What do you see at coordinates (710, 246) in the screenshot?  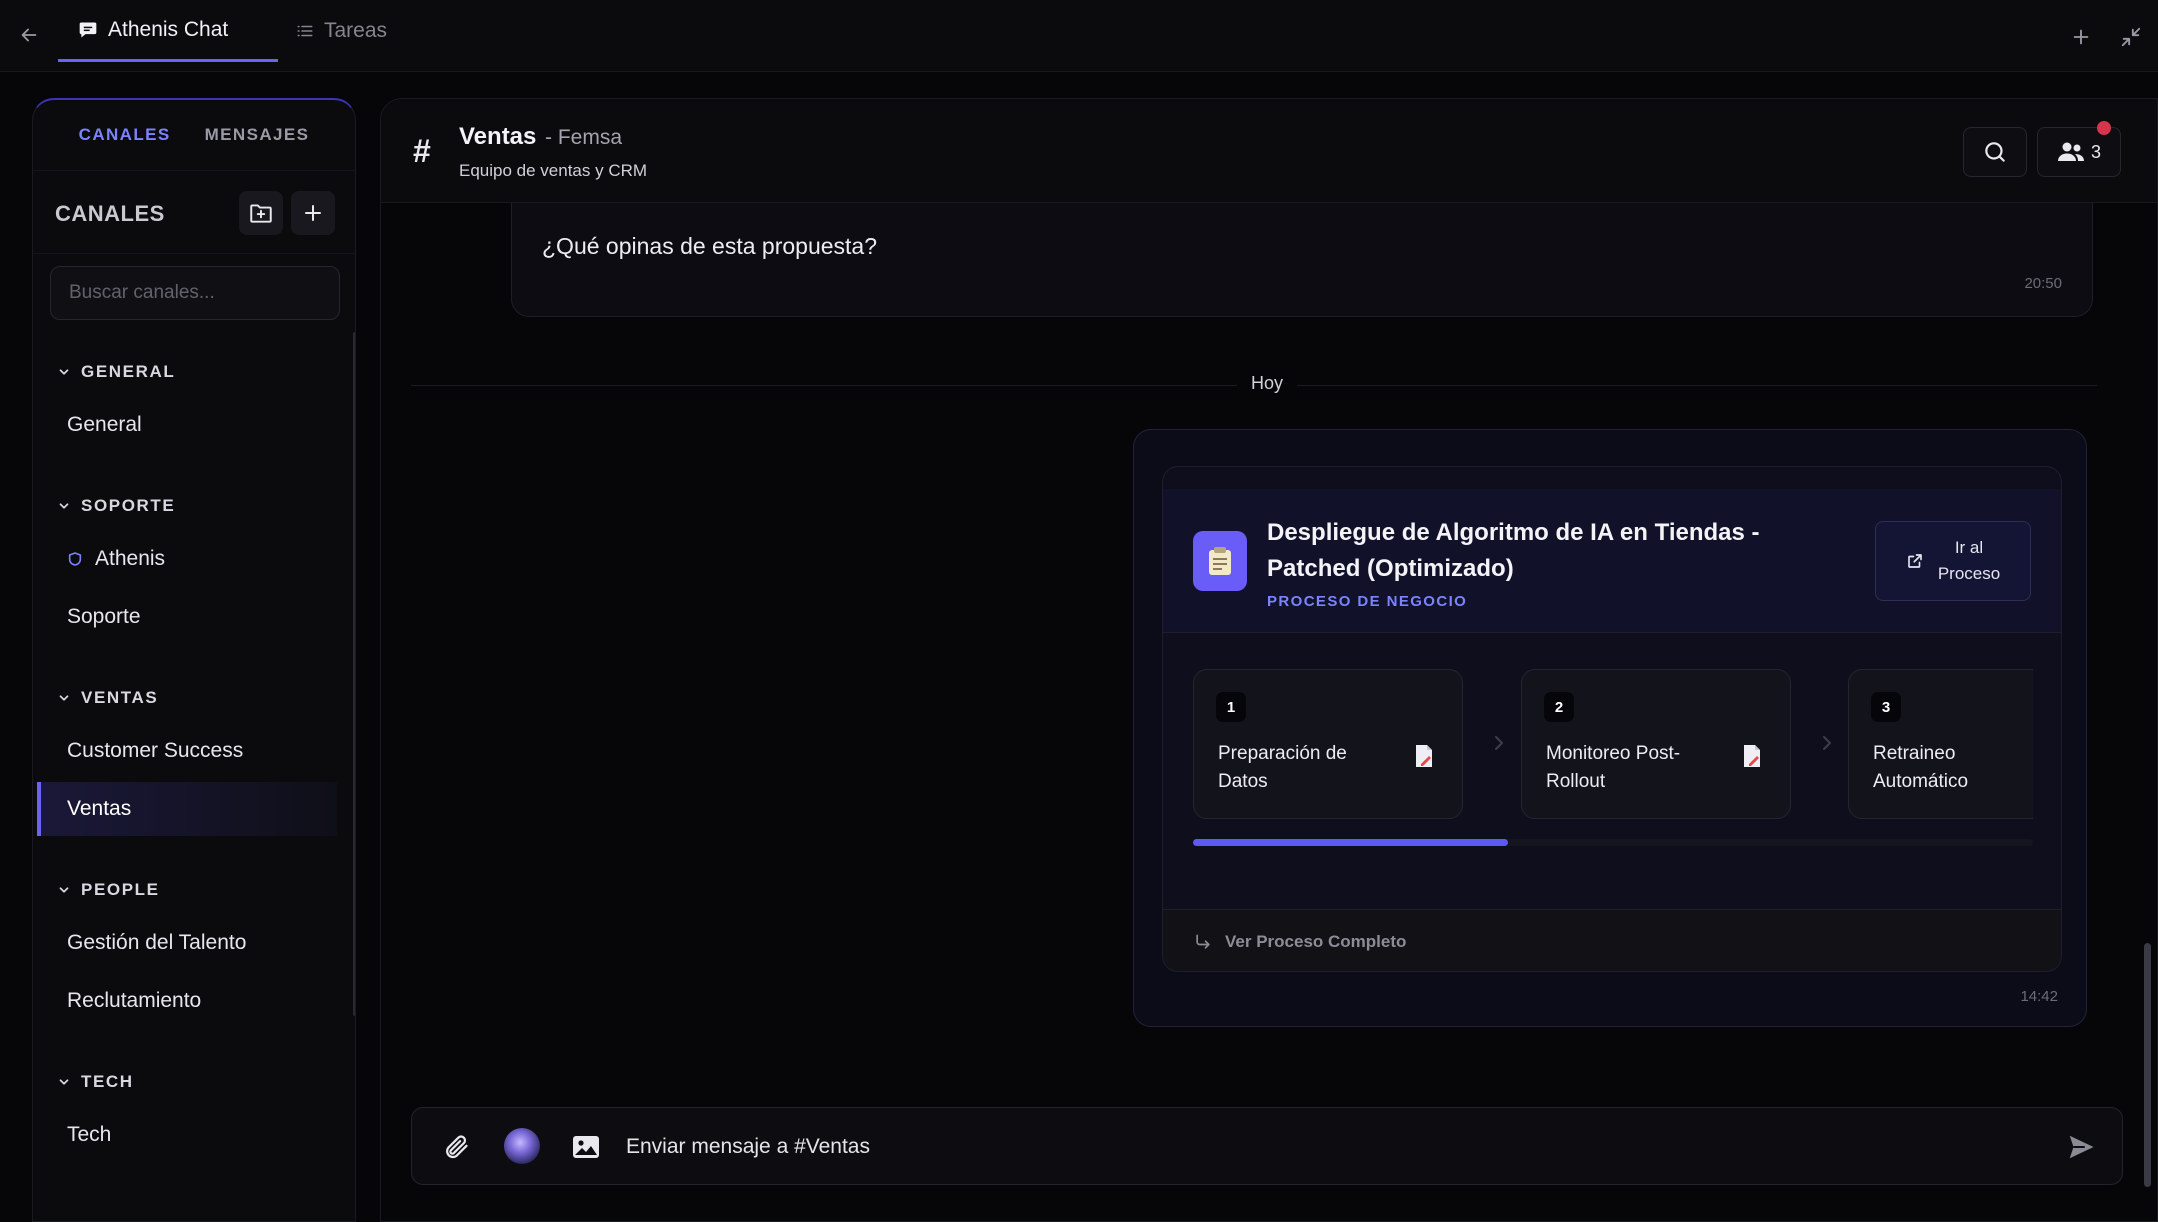 I see `message-text: ¿Qué opinas de esta propuesta?` at bounding box center [710, 246].